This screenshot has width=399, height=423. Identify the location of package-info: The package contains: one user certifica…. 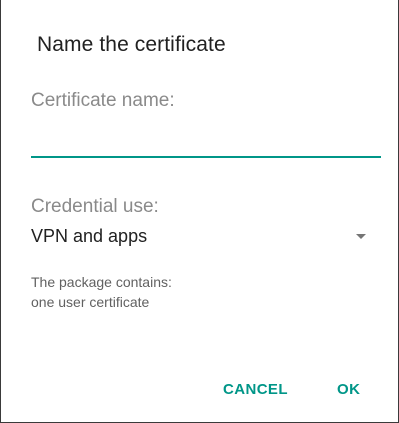
(101, 292).